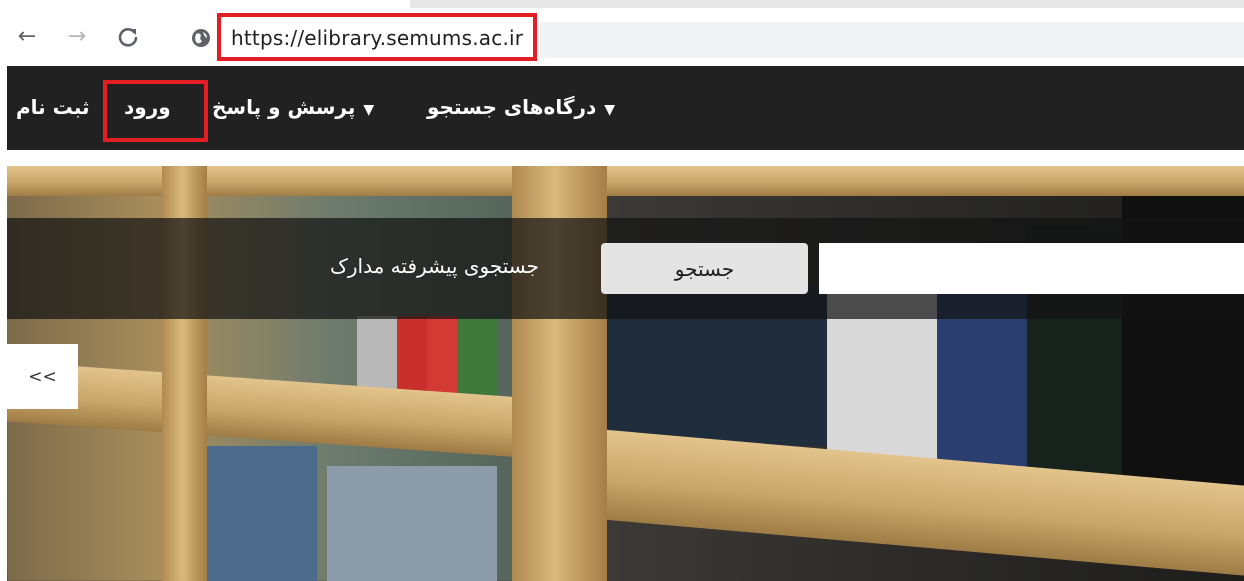 Image resolution: width=1244 pixels, height=581 pixels. I want to click on nav-portals-label: درگاه‌های جستجو, so click(512, 107).